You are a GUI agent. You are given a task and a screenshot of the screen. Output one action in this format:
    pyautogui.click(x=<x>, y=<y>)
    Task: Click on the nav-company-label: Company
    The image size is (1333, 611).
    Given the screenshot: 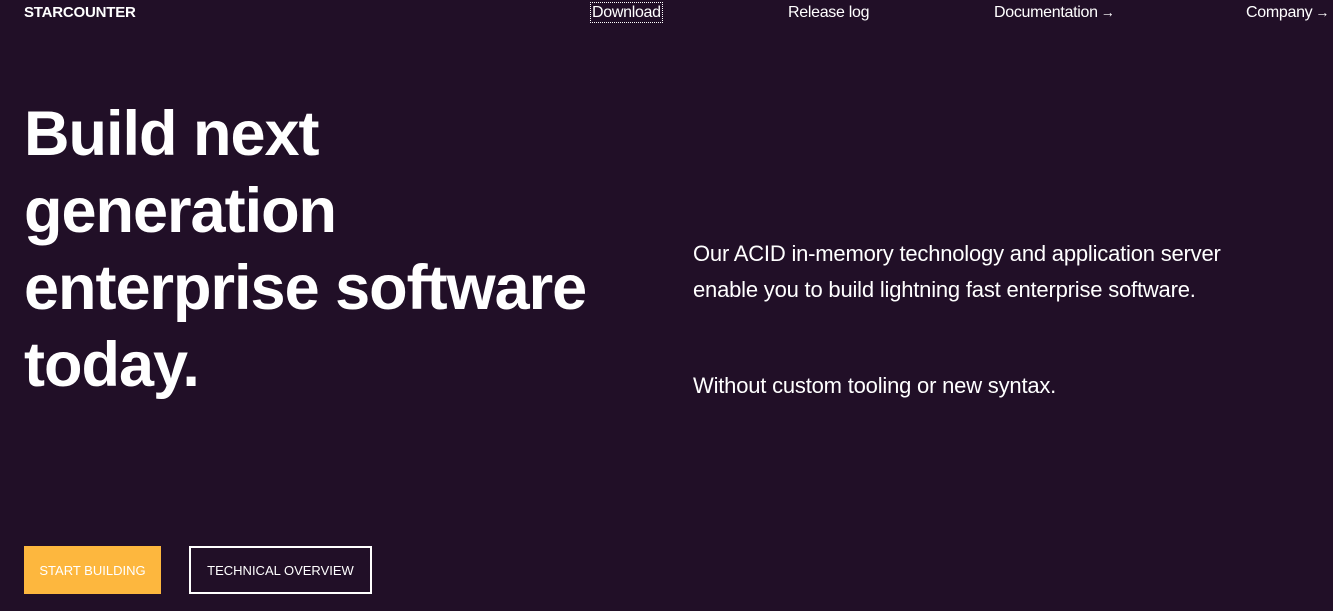 What is the action you would take?
    pyautogui.click(x=1279, y=12)
    